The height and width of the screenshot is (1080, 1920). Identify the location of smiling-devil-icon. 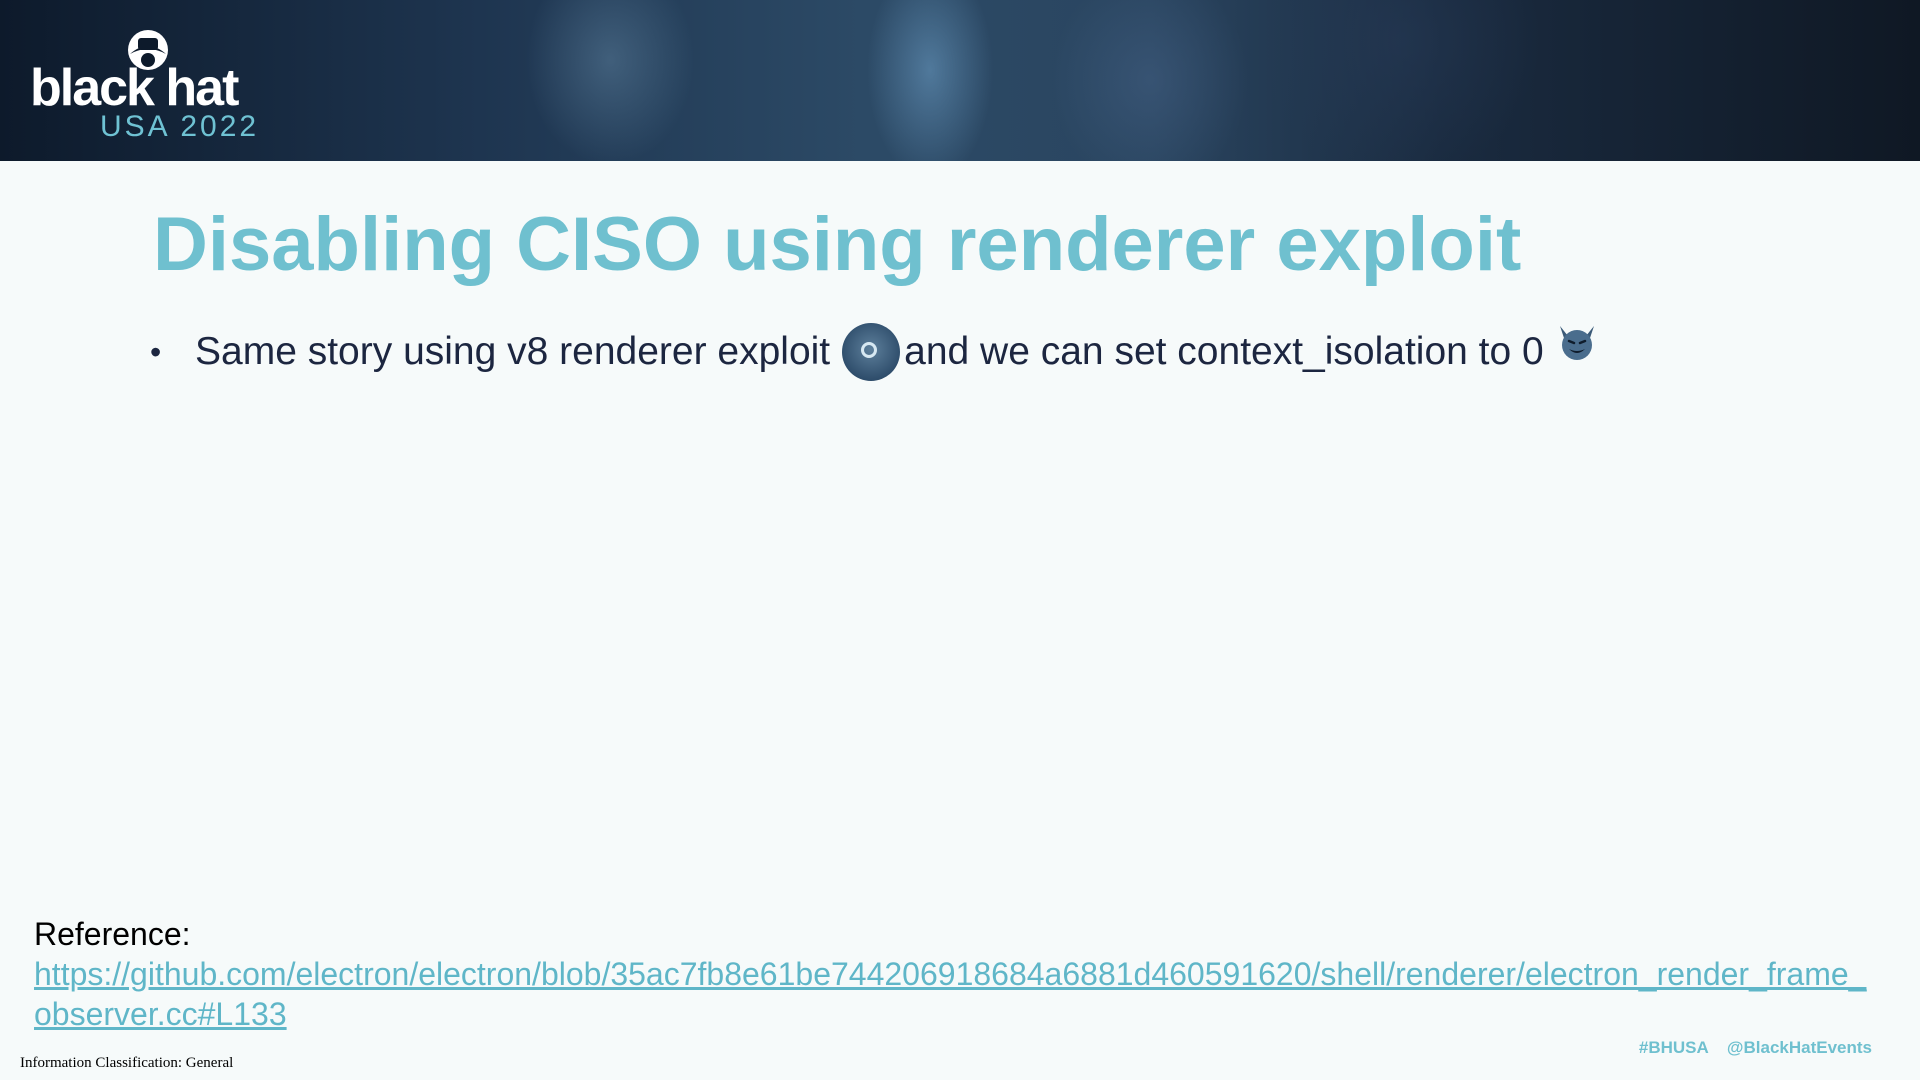
(1576, 343).